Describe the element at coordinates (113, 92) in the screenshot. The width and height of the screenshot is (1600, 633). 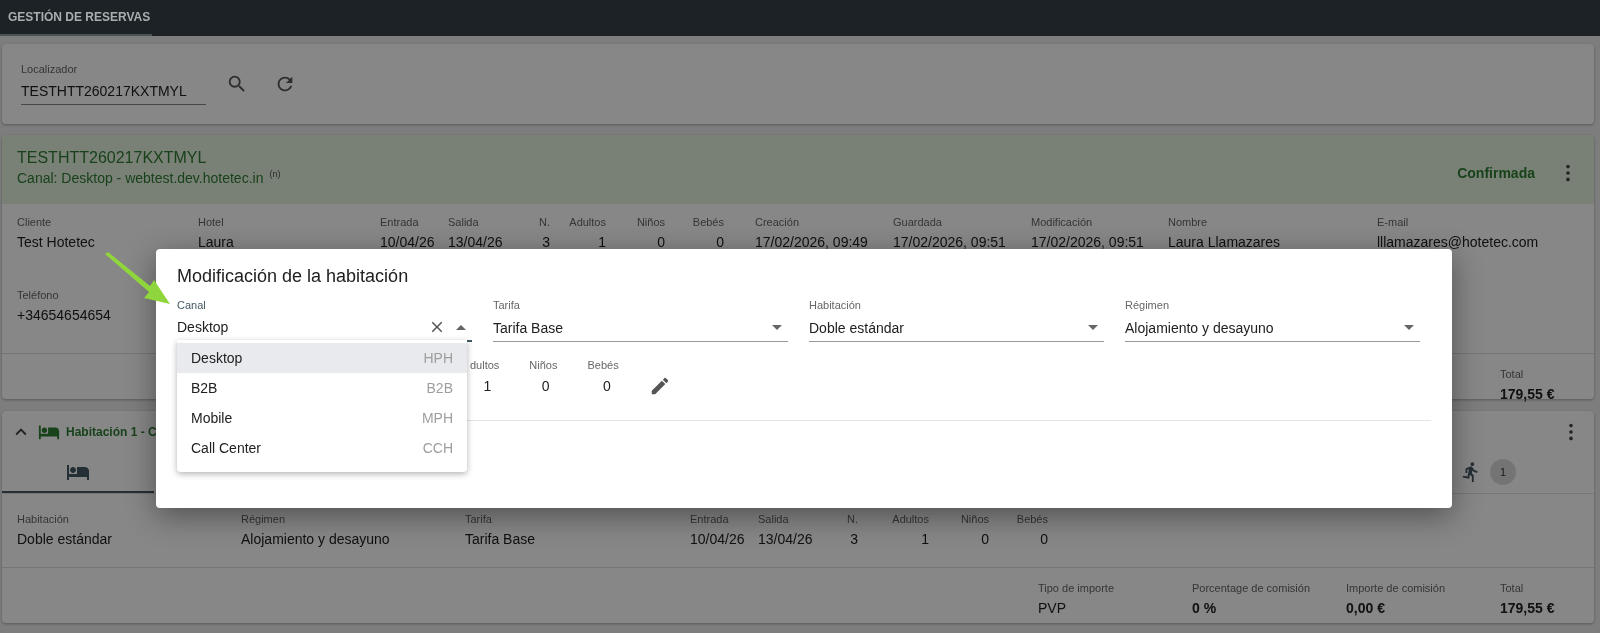
I see `locator-field: TESTHTT260217KXTMYL` at that location.